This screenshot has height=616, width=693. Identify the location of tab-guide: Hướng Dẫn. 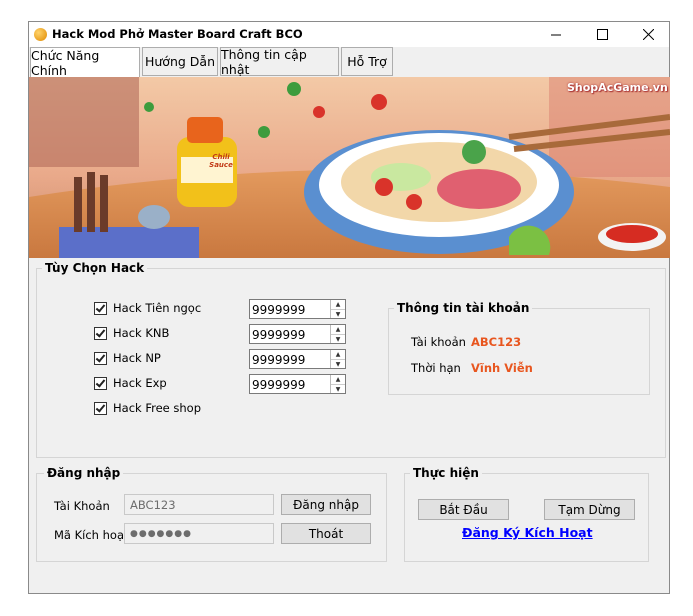
(180, 61).